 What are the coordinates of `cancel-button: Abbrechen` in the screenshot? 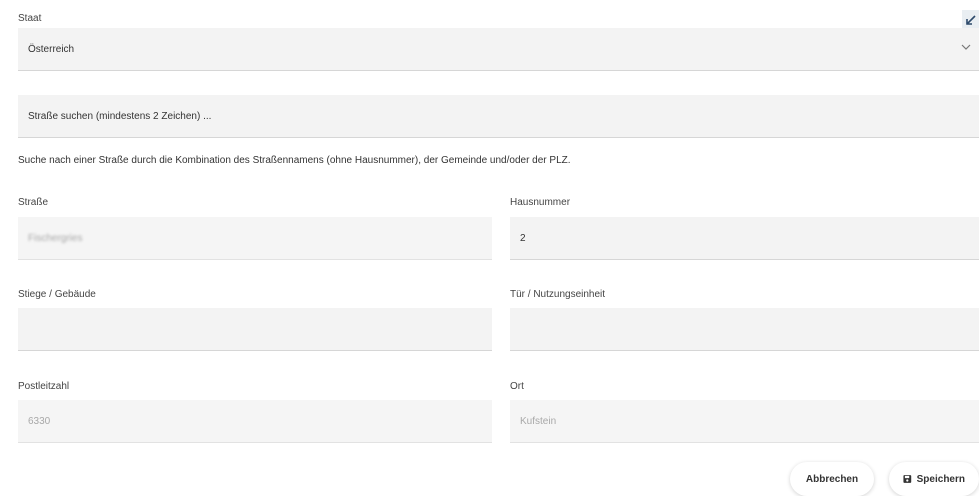 It's located at (832, 479).